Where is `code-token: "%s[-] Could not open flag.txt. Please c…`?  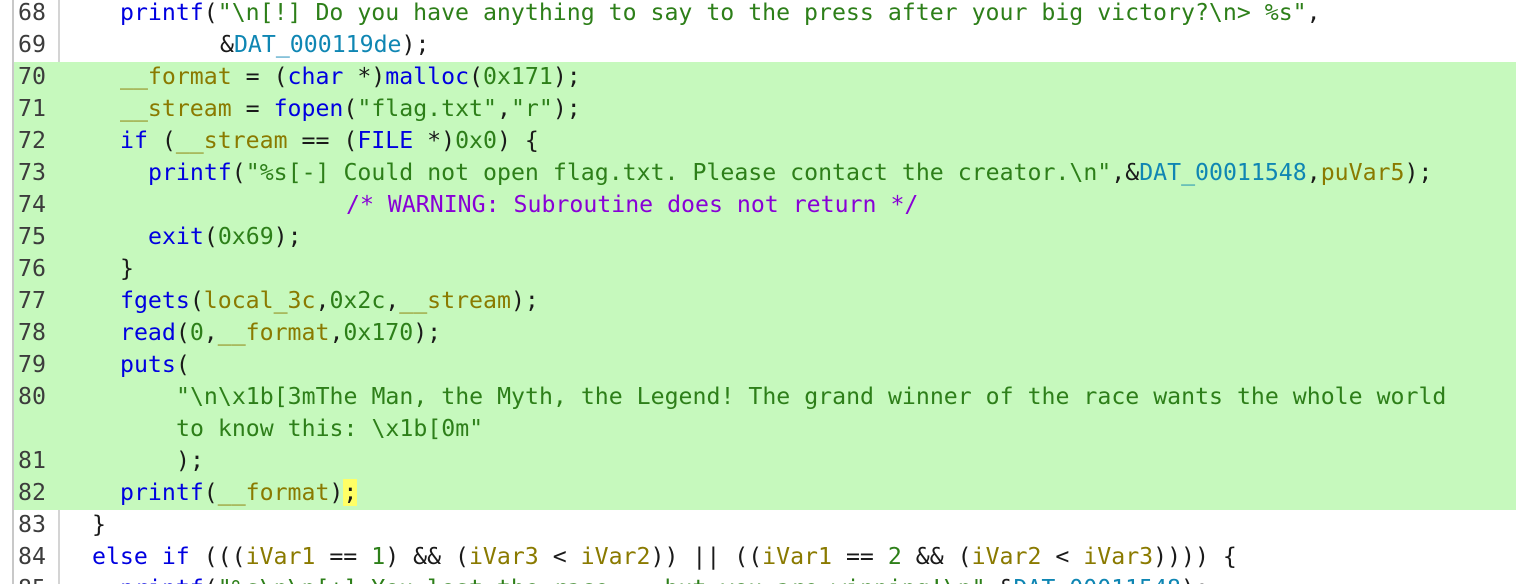
code-token: "%s[-] Could not open flag.txt. Please c… is located at coordinates (679, 172).